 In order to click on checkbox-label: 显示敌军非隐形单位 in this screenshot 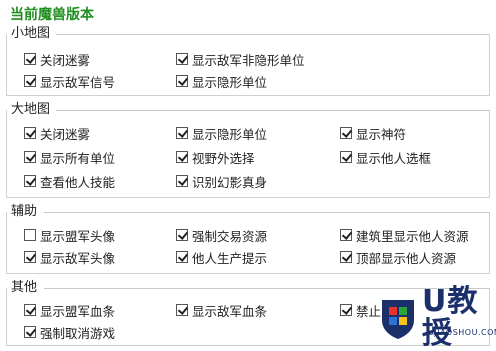, I will do `click(248, 60)`.